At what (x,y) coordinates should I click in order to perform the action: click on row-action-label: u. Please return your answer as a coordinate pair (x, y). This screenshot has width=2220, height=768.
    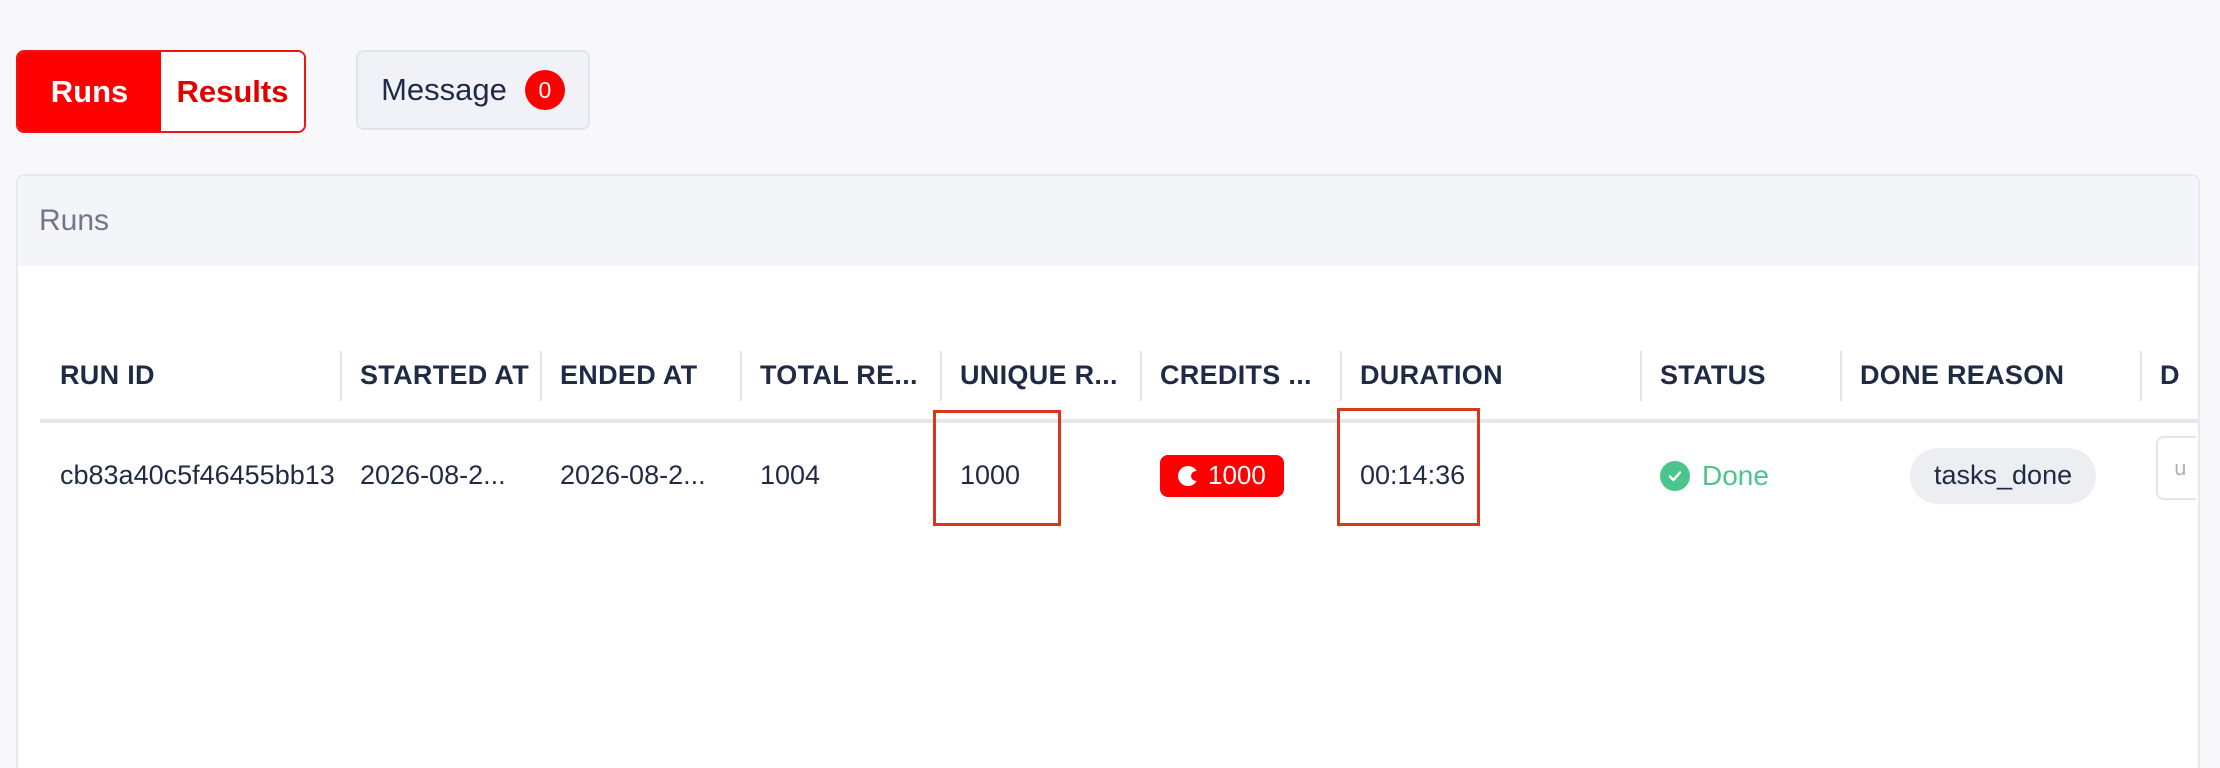
    Looking at the image, I should click on (2180, 468).